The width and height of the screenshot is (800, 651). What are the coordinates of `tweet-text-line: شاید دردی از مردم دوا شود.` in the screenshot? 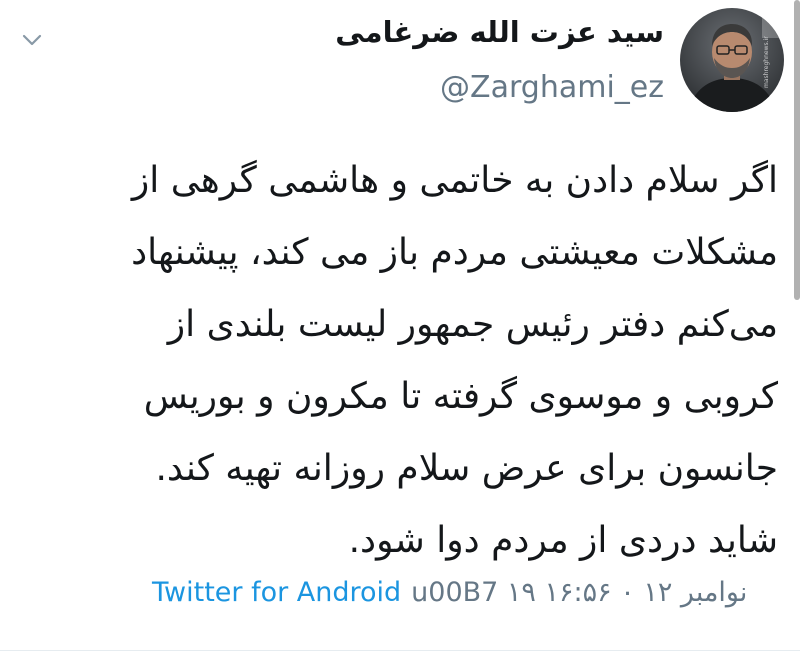 It's located at (563, 540).